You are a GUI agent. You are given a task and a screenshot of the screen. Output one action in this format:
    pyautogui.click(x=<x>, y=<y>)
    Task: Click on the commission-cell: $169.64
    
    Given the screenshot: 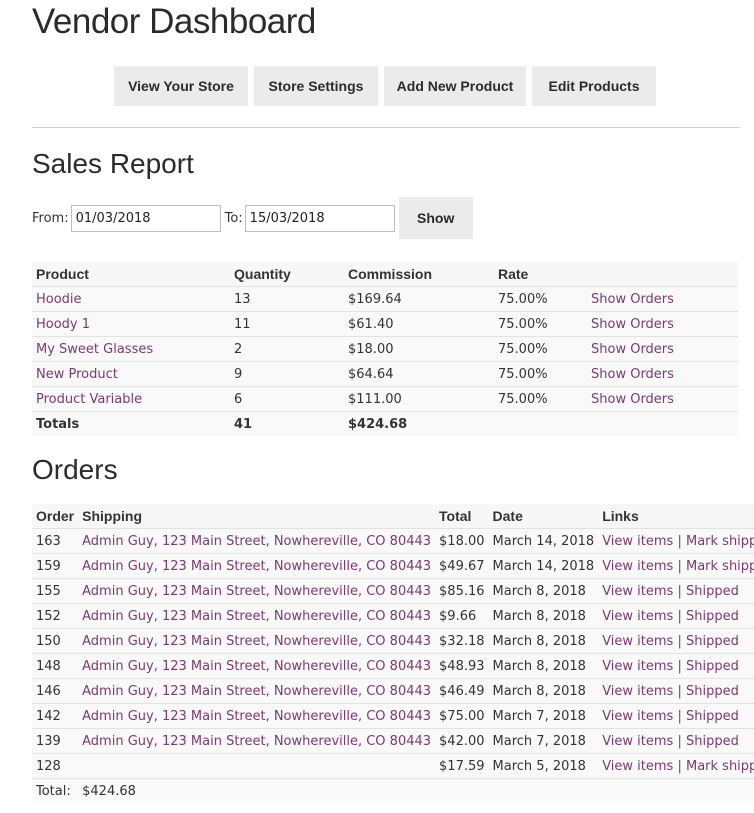 What is the action you would take?
    pyautogui.click(x=419, y=299)
    